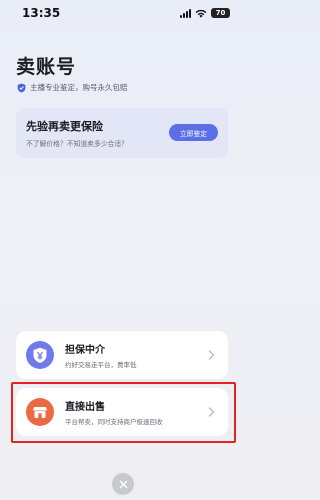 The image size is (320, 500). I want to click on promo-subtitle: 不了解价格？不知道卖多少合适？, so click(77, 144).